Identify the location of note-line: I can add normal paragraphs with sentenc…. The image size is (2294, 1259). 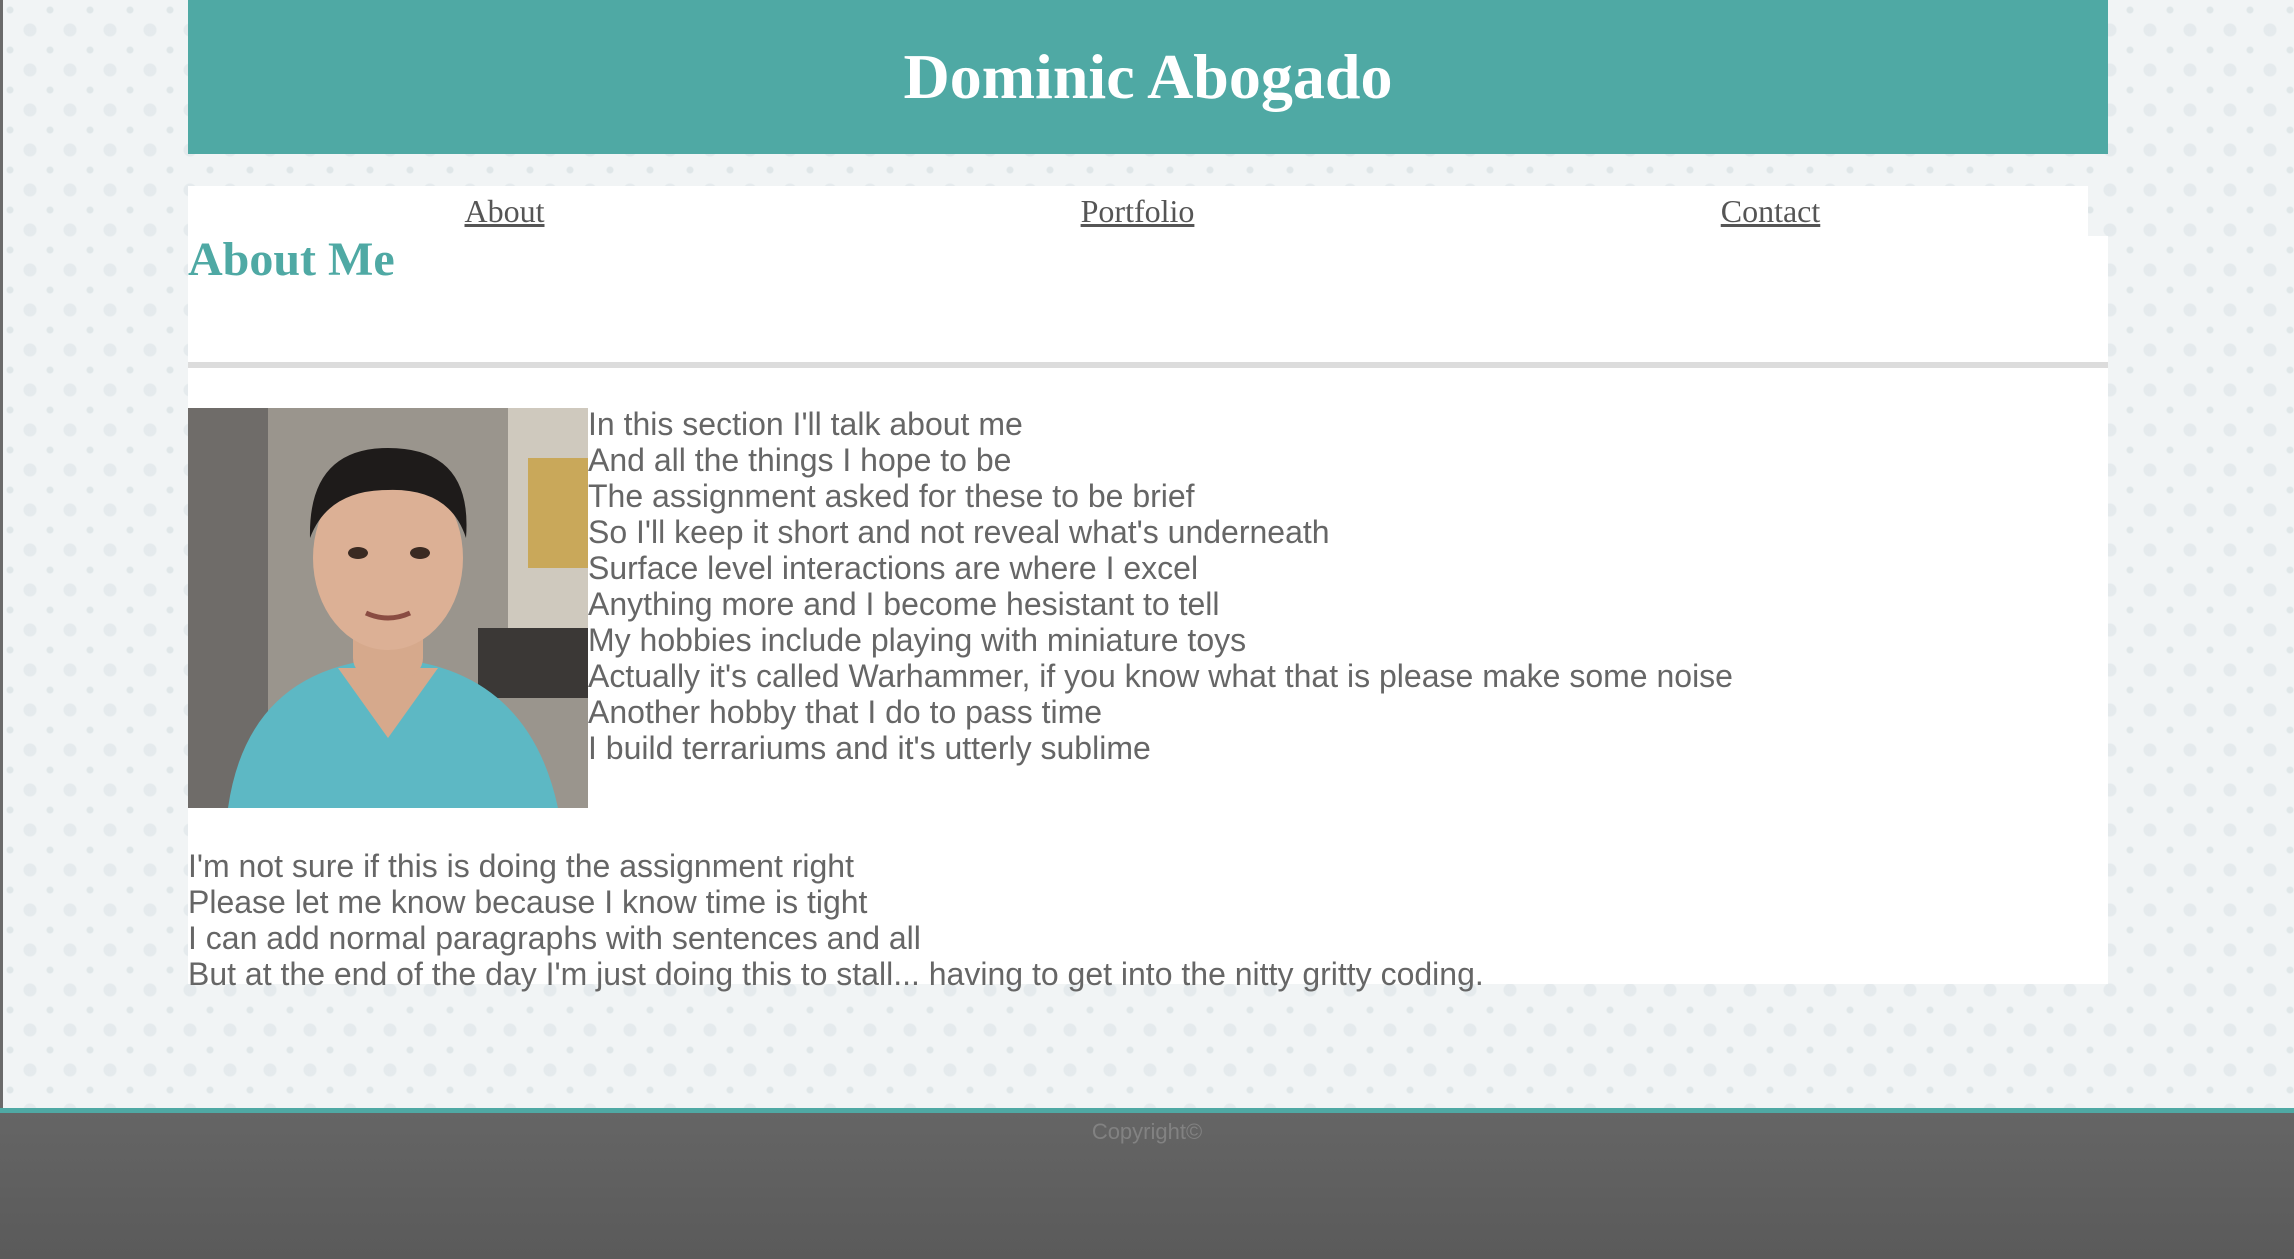
(554, 938).